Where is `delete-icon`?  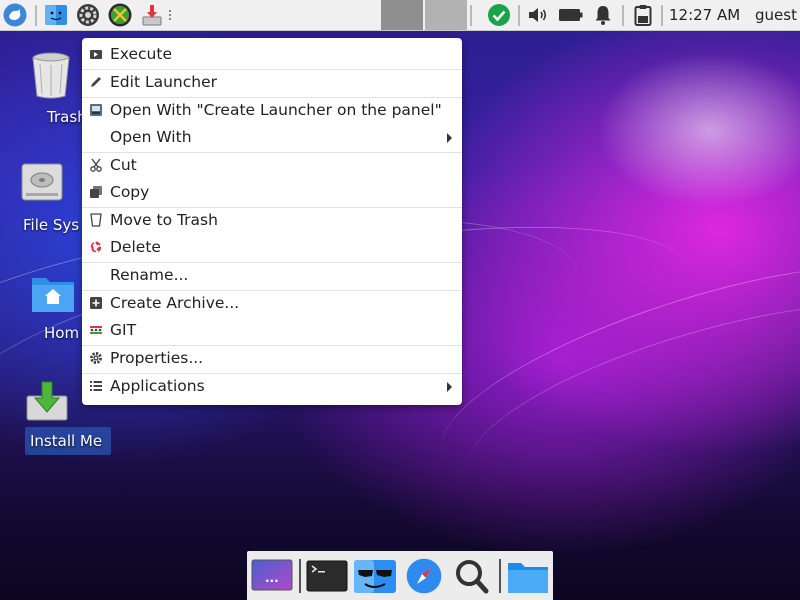 delete-icon is located at coordinates (96, 247).